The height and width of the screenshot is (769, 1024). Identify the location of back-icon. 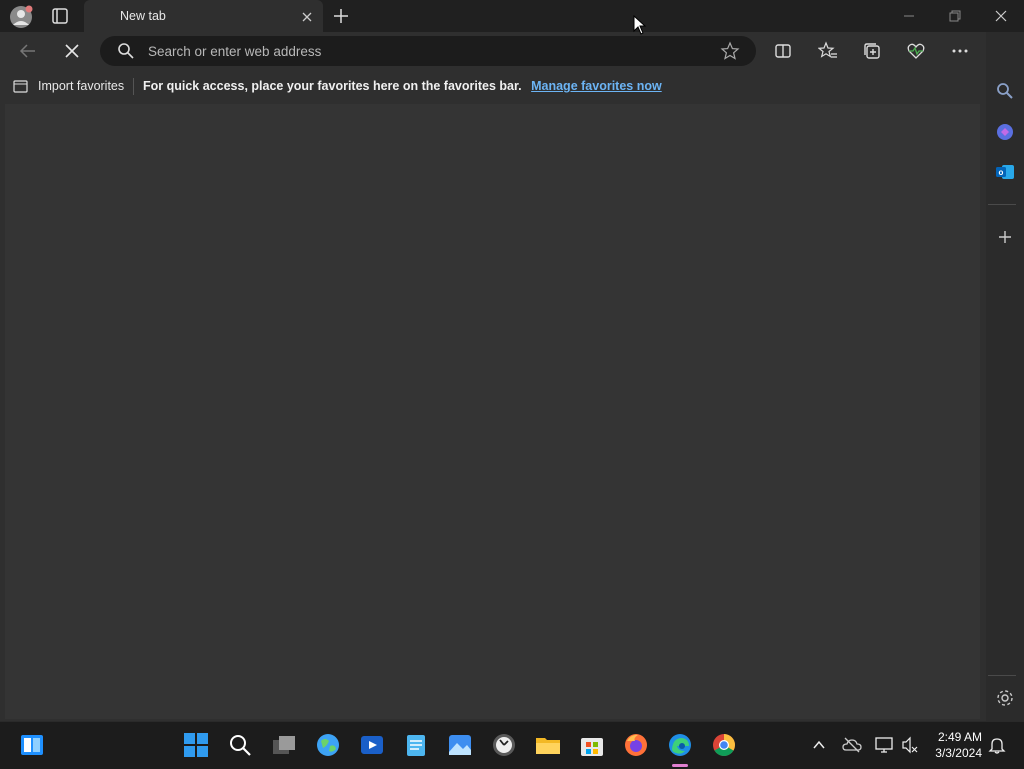
(28, 51).